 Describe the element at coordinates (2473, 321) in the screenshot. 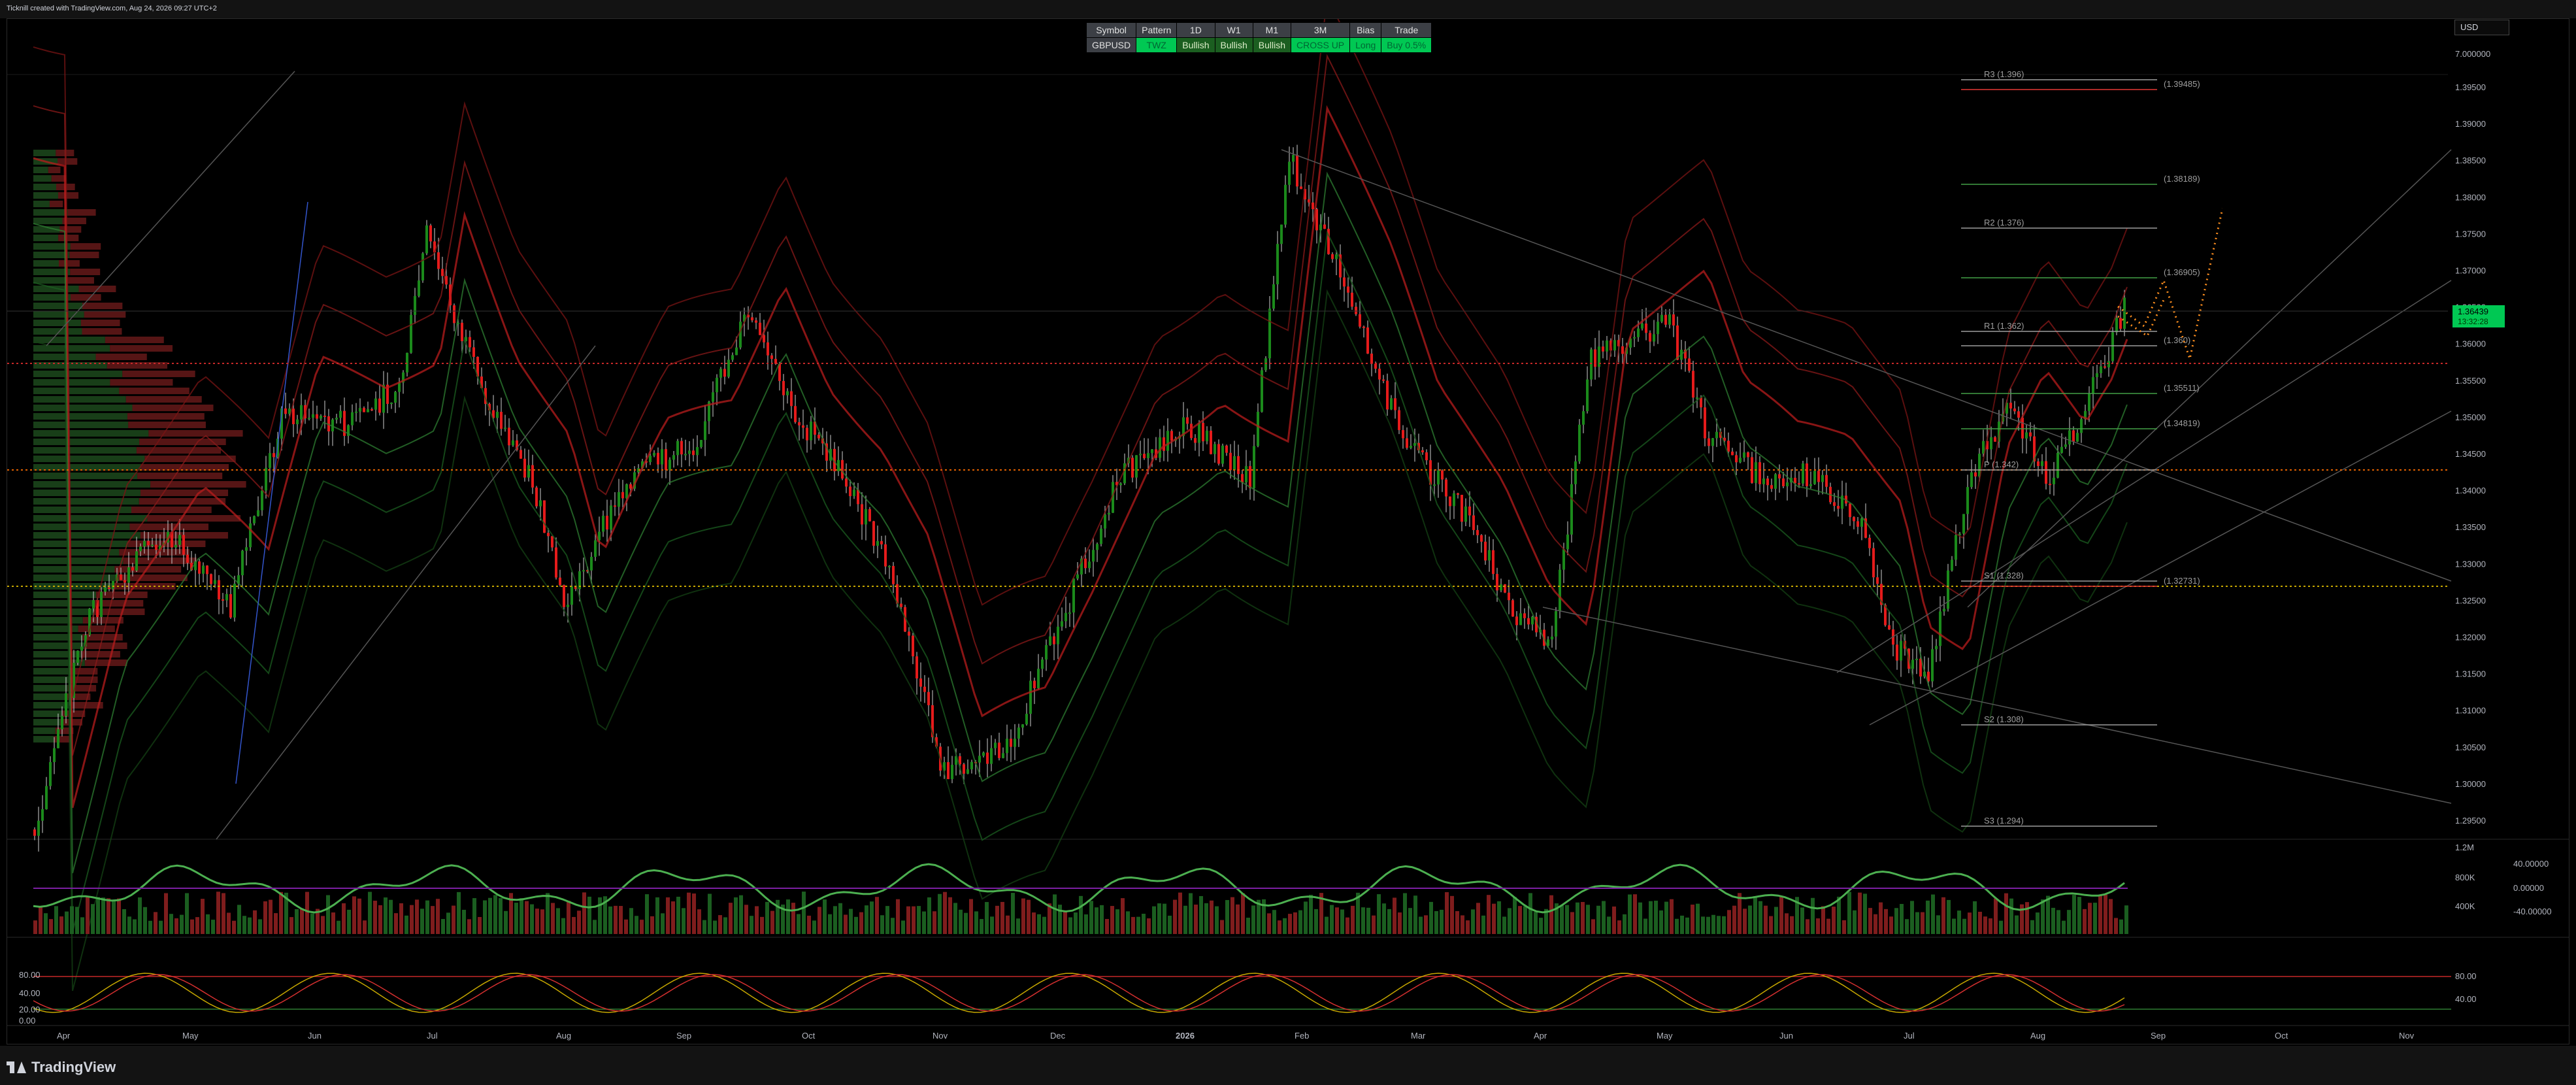

I see `countdown-label: 13:32:28` at that location.